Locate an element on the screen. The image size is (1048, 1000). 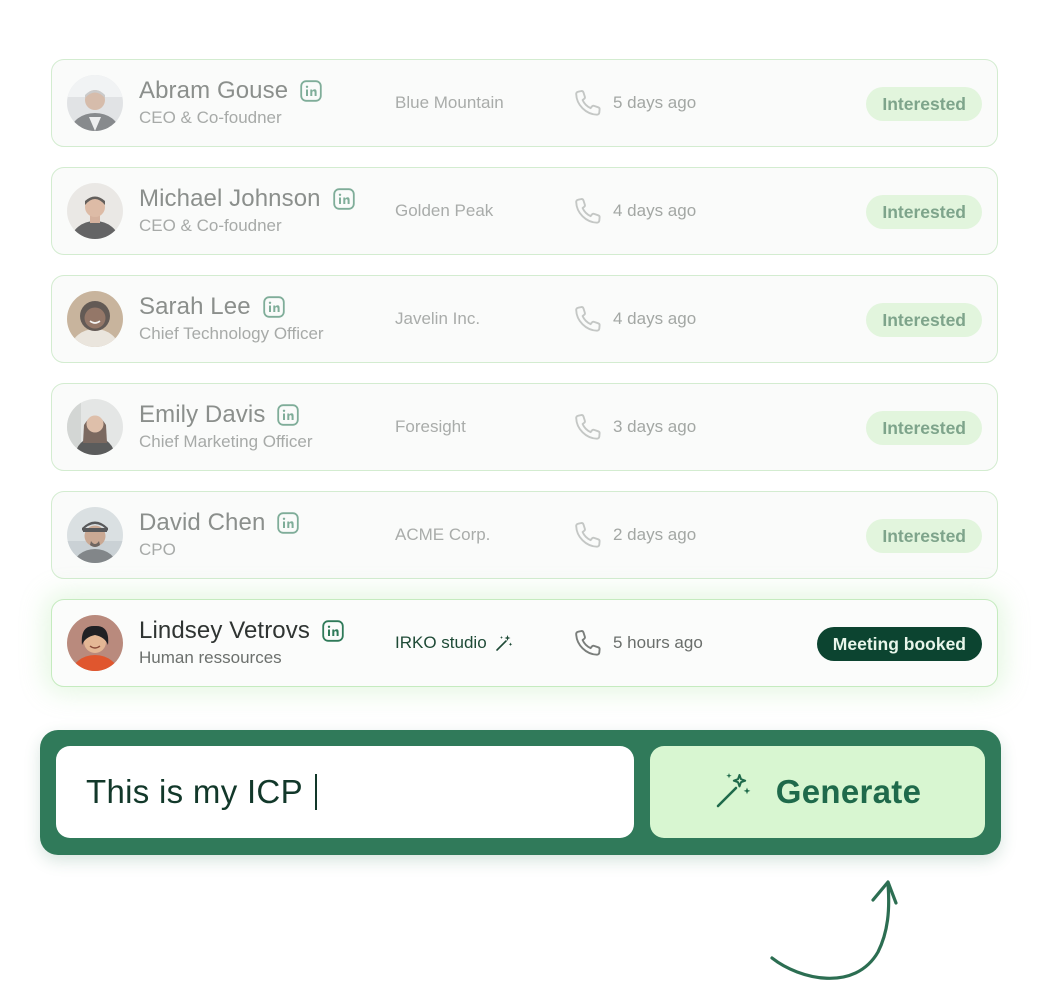
lead-name: David Chen is located at coordinates (202, 522).